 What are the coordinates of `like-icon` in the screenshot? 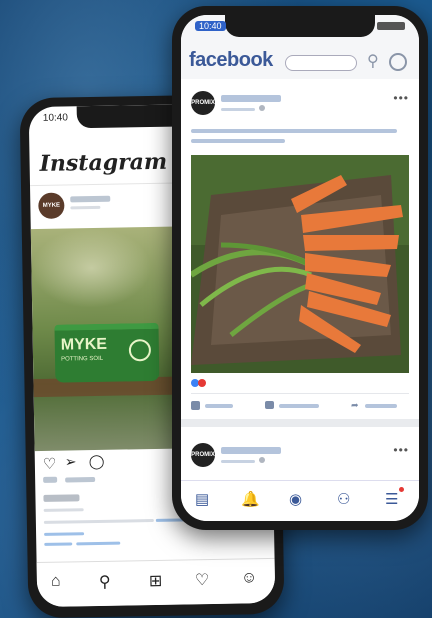 It's located at (195, 405).